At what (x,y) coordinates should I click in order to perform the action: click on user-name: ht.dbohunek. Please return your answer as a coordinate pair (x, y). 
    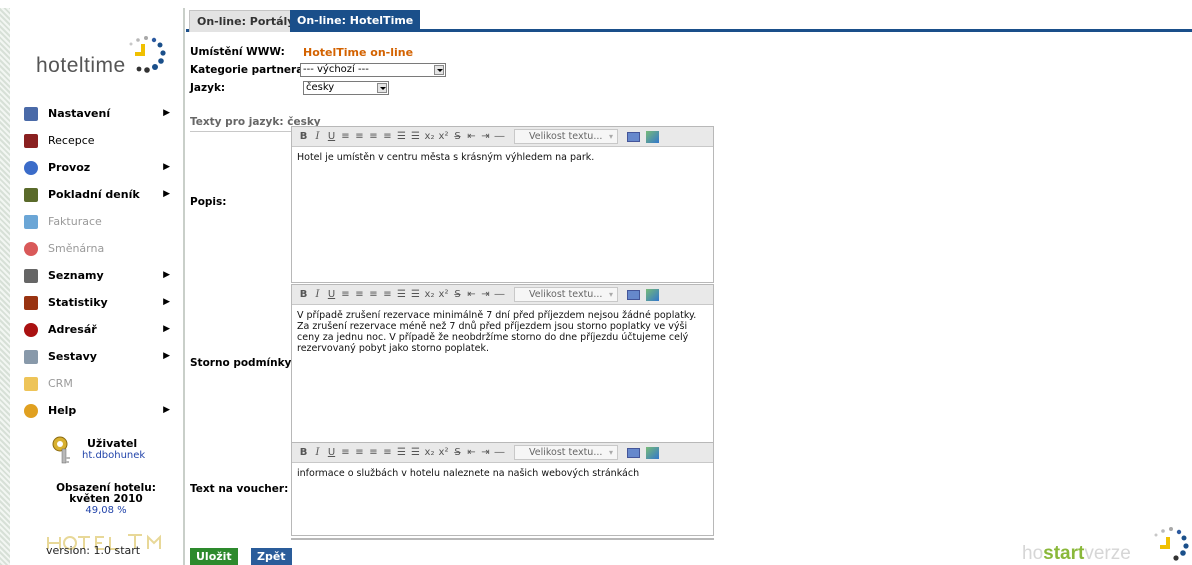
    Looking at the image, I should click on (113, 455).